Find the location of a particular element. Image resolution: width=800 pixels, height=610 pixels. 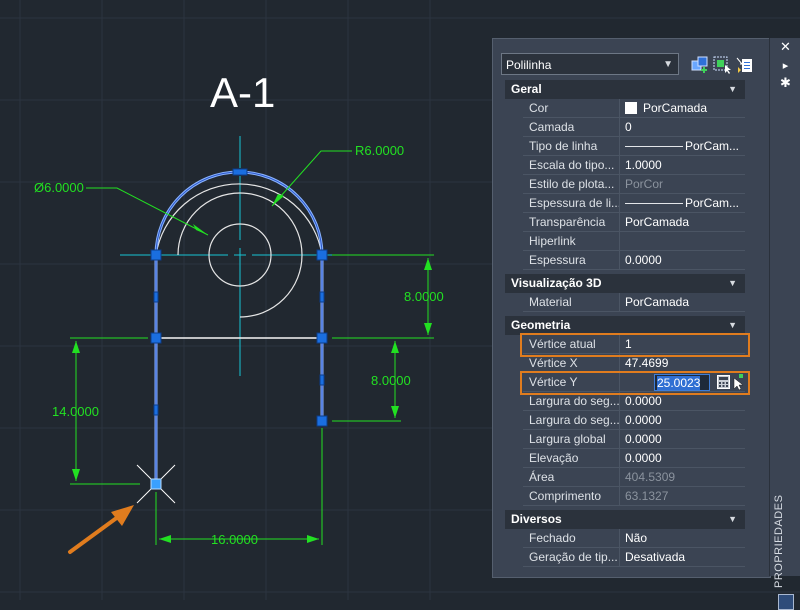

prop-row-largura-seg-final: Largura do seg... 0.0000 is located at coordinates (634, 420).